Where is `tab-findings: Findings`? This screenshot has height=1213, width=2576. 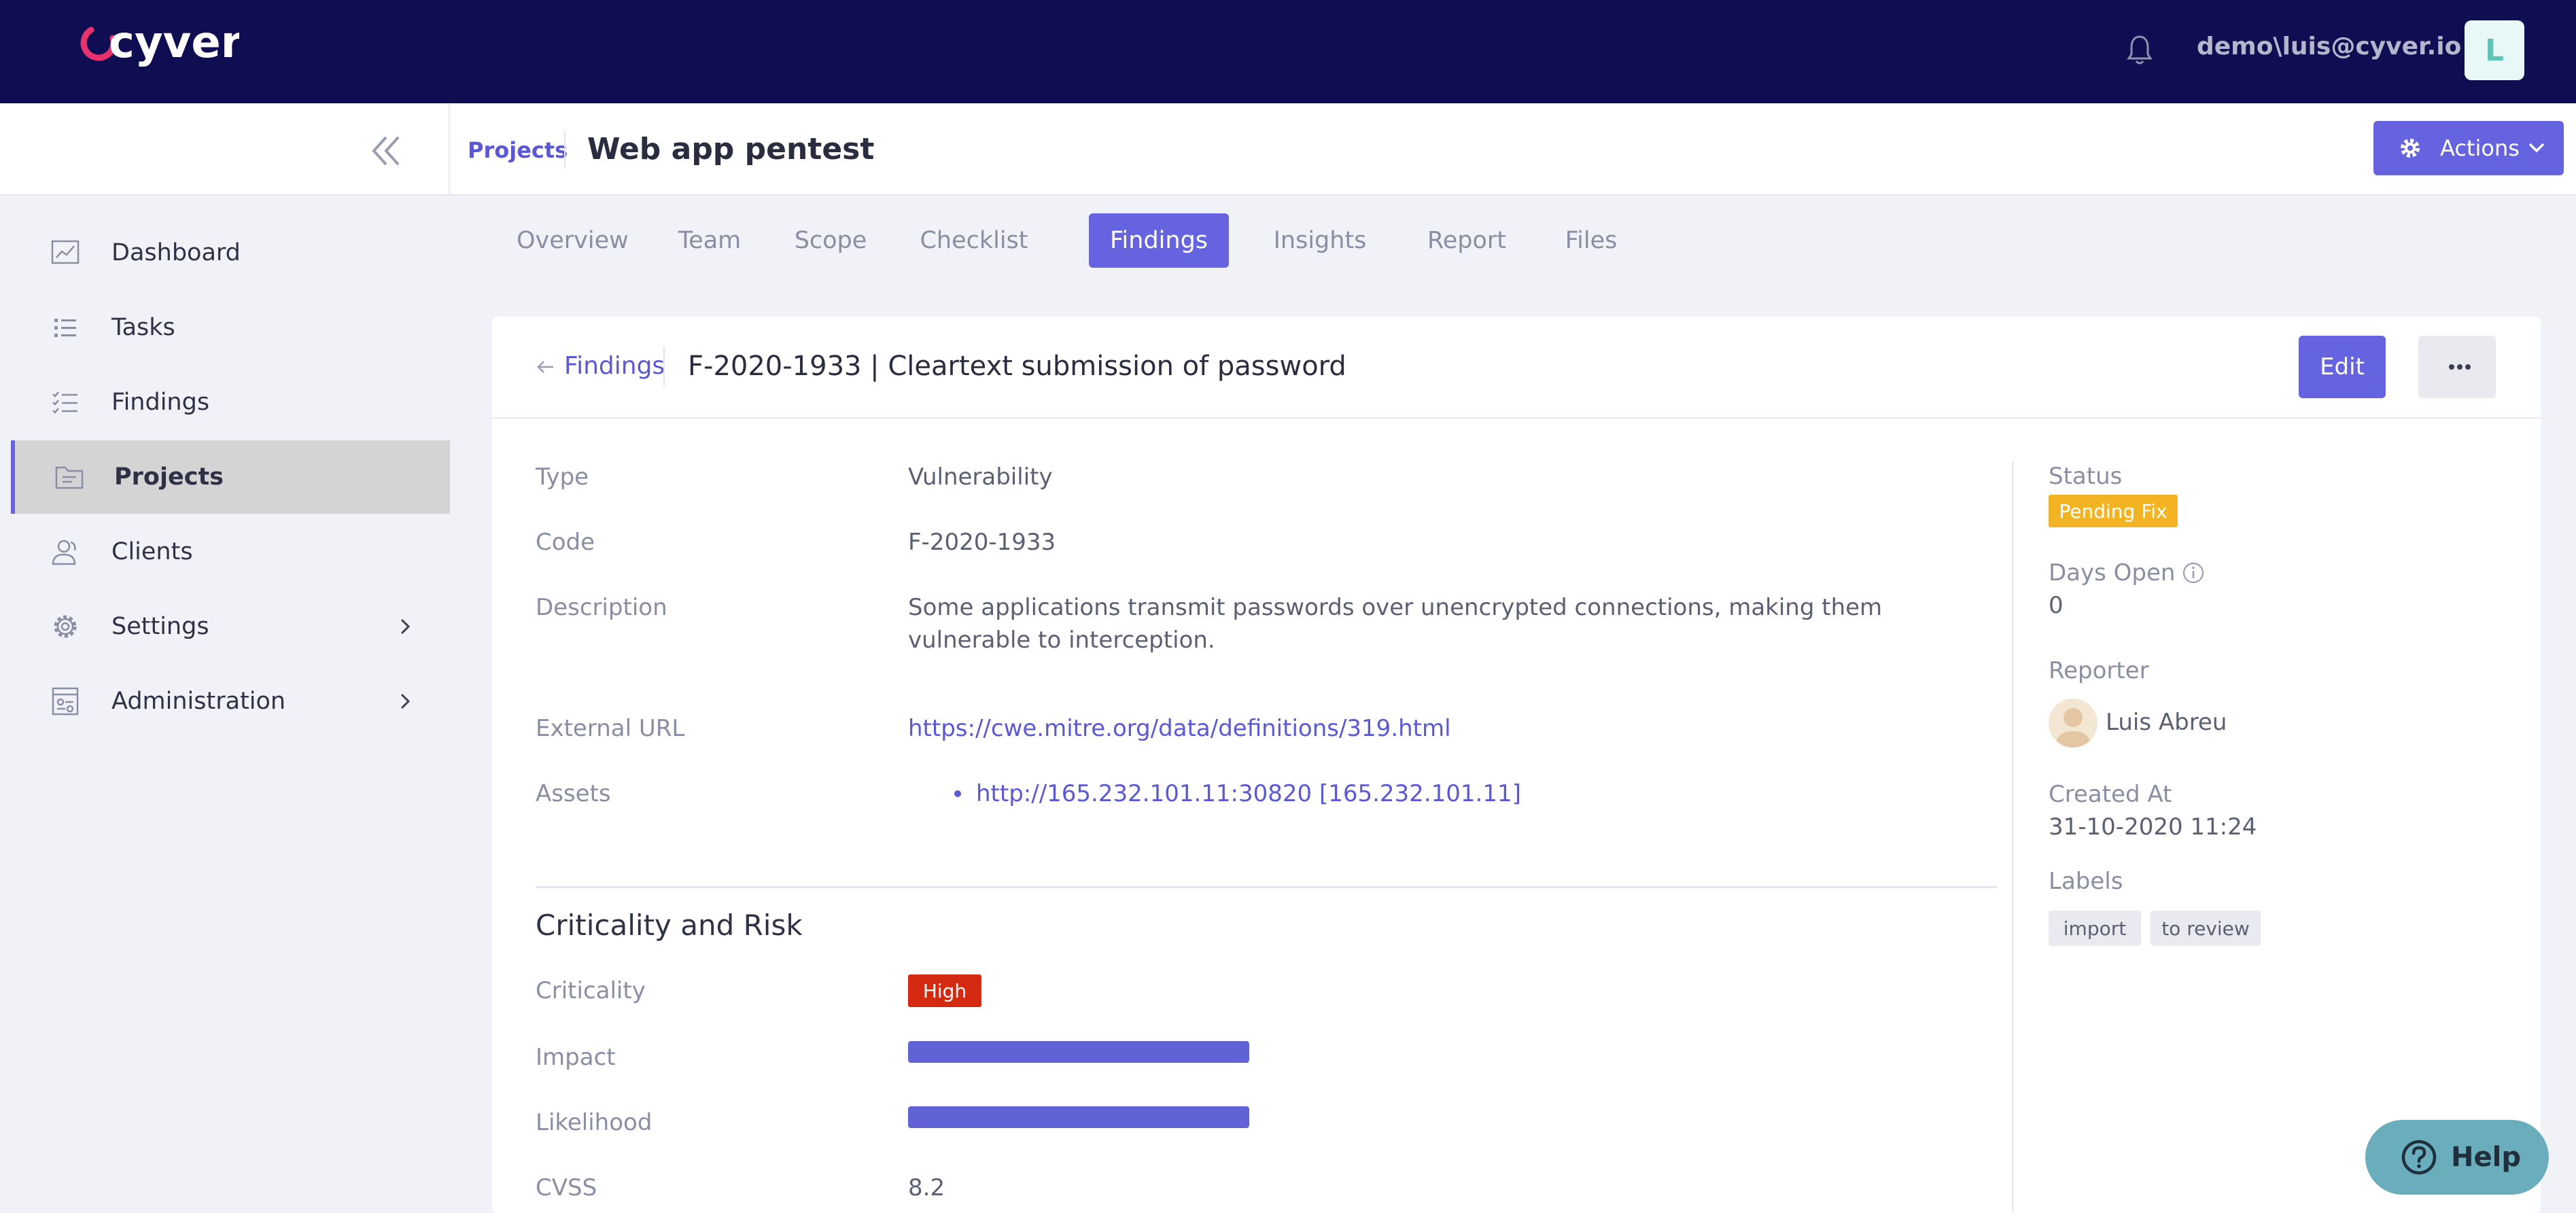 tab-findings: Findings is located at coordinates (1159, 240).